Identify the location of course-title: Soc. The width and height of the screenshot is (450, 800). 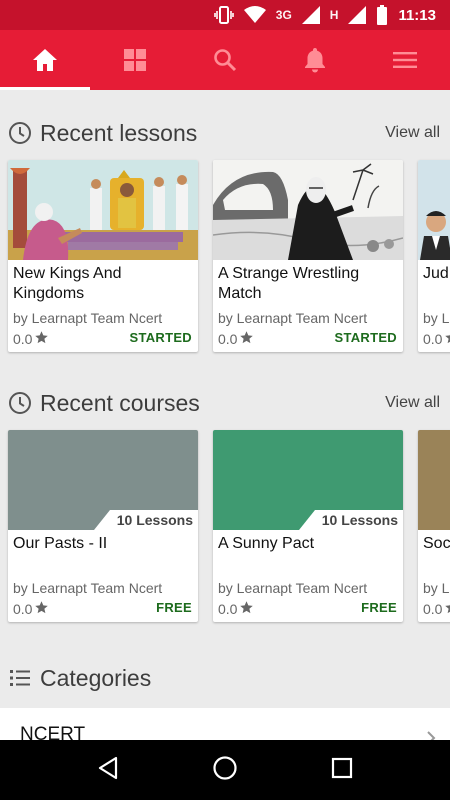
(436, 543).